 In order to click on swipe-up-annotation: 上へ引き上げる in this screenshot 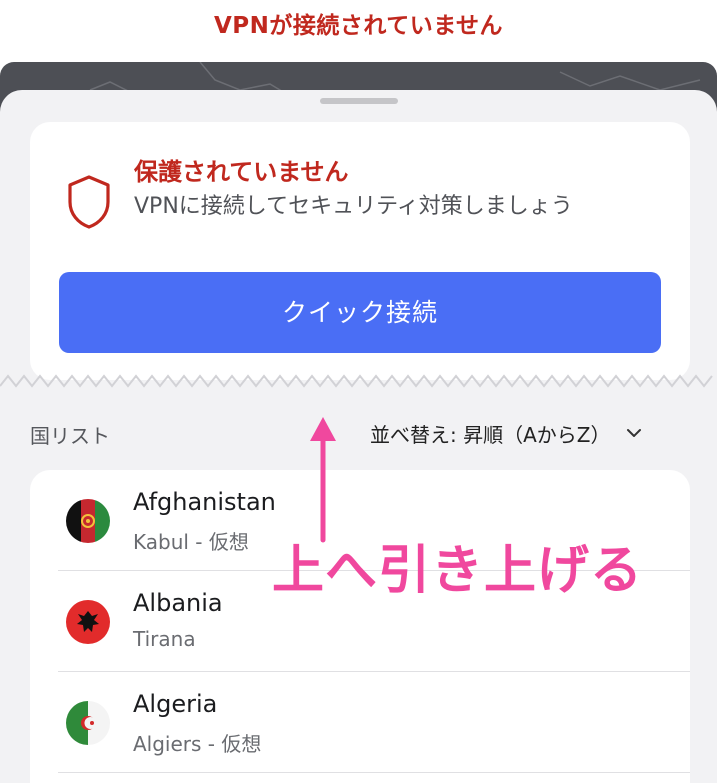, I will do `click(458, 571)`.